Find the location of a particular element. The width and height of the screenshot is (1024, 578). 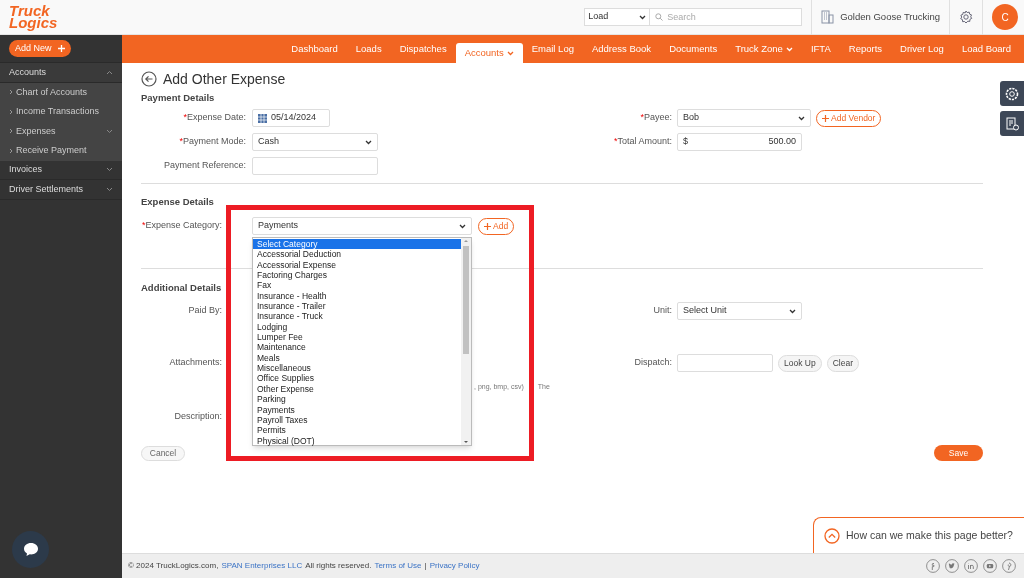

submenu-item: Income Transactions is located at coordinates (61, 112).